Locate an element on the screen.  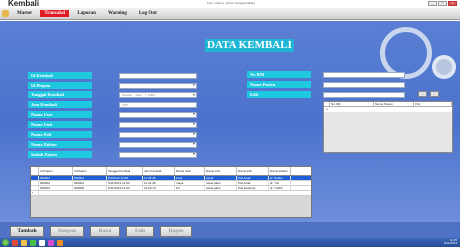
window-title: Form Utama - [Form Pengembalian] is located at coordinates (231, 3).